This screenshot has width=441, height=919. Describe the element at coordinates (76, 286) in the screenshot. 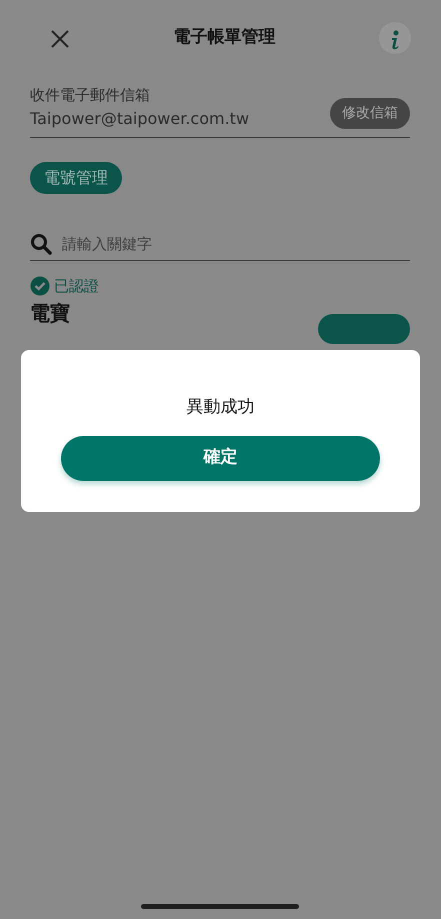

I see `verified-status: 已認證` at that location.